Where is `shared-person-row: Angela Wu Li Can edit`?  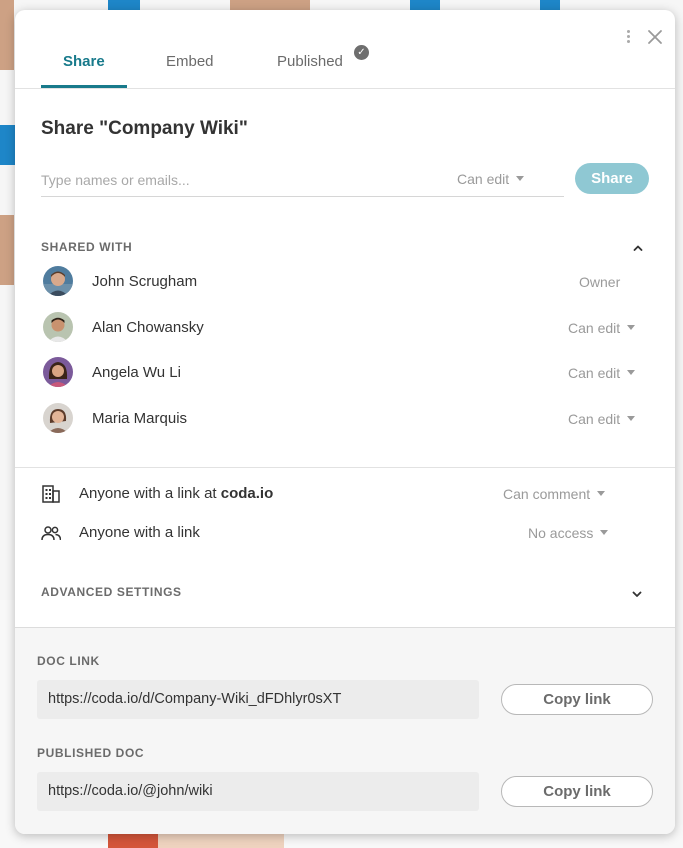
shared-person-row: Angela Wu Li Can edit is located at coordinates (346, 373).